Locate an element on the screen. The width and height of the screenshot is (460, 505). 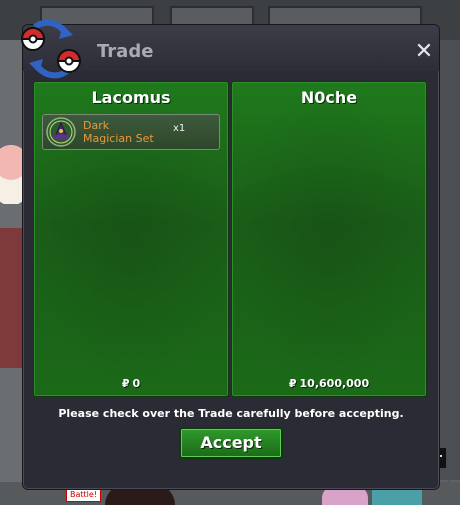
accept-button: Accept is located at coordinates (231, 443).